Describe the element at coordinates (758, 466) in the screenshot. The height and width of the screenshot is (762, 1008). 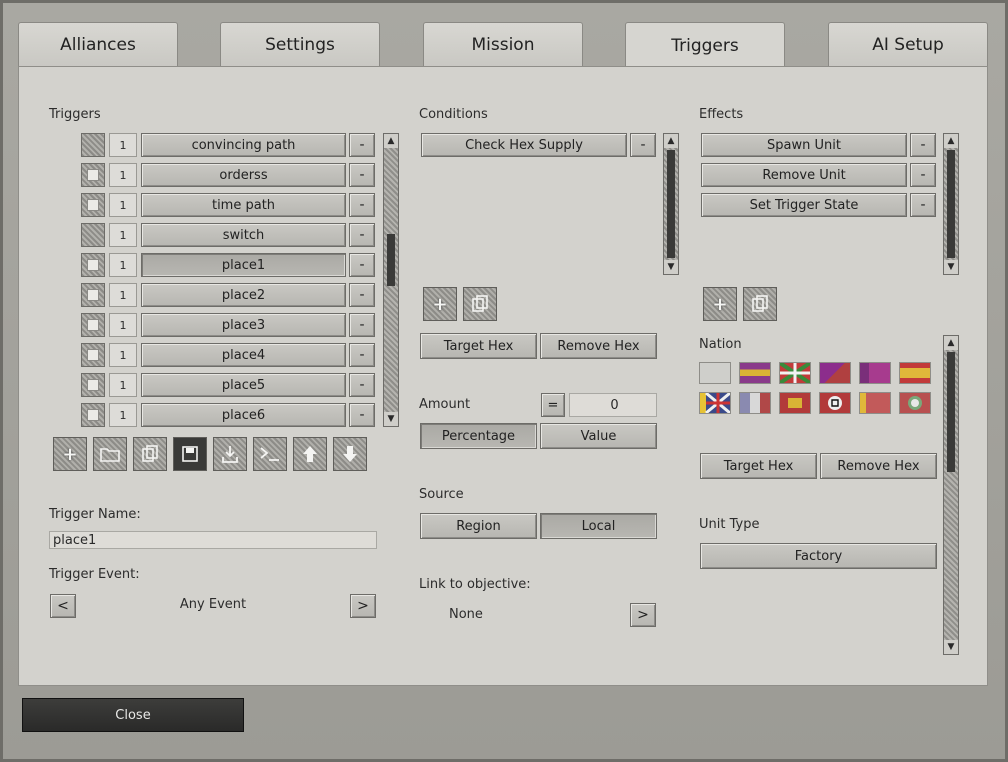
I see `effect-target-hex-button: Target Hex` at that location.